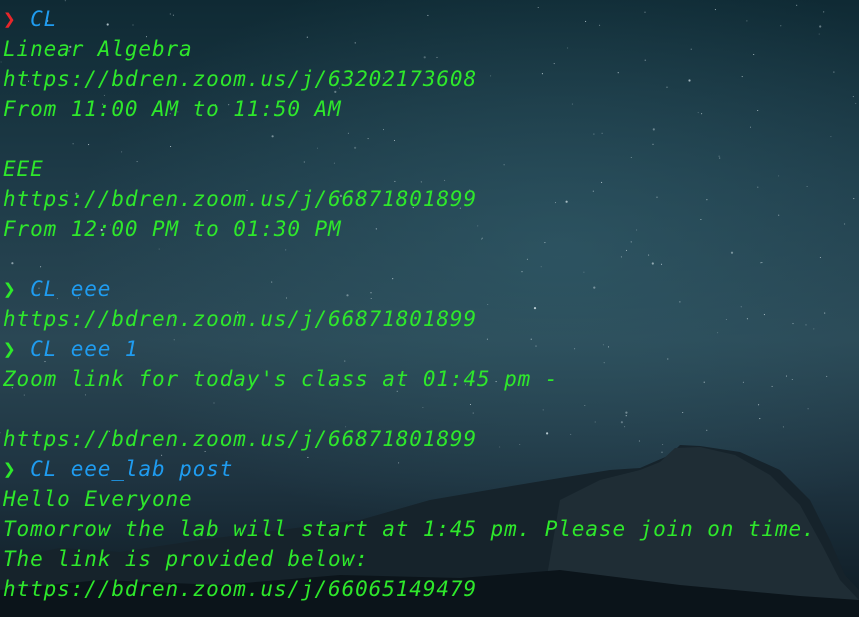  I want to click on command-text: CL eee_lab post, so click(132, 469).